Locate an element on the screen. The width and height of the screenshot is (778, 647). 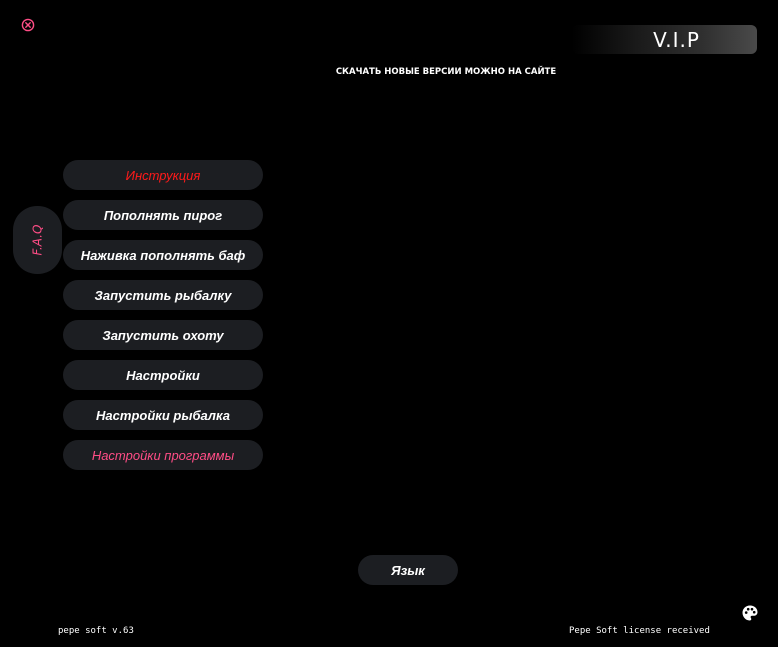
download-note: СКАЧАТЬ НОВЫЕ ВЕРСИИ МОЖНО НА САЙТЕ is located at coordinates (446, 72).